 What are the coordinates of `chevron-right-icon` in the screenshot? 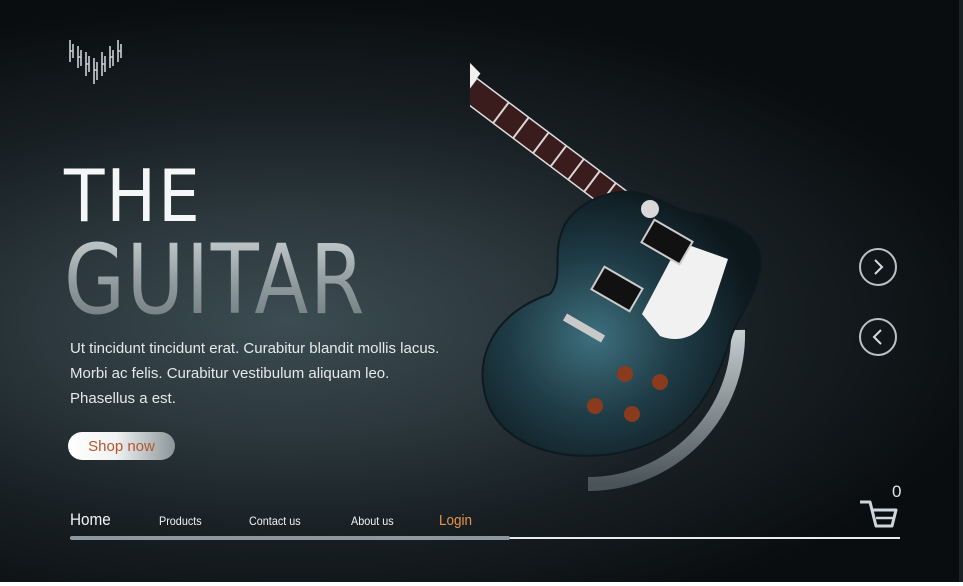 It's located at (879, 267).